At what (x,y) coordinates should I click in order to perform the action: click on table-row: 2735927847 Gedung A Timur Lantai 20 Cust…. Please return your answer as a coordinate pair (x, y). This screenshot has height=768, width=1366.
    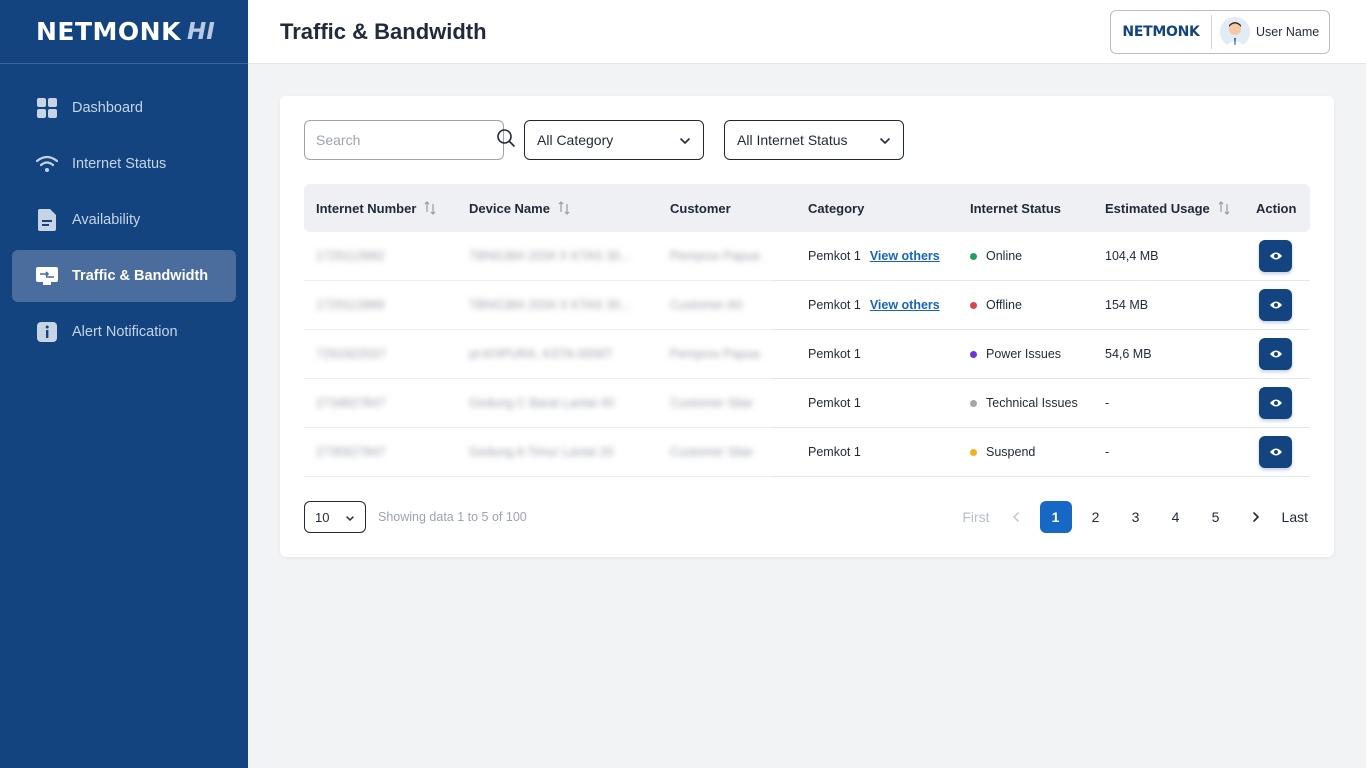
    Looking at the image, I should click on (807, 452).